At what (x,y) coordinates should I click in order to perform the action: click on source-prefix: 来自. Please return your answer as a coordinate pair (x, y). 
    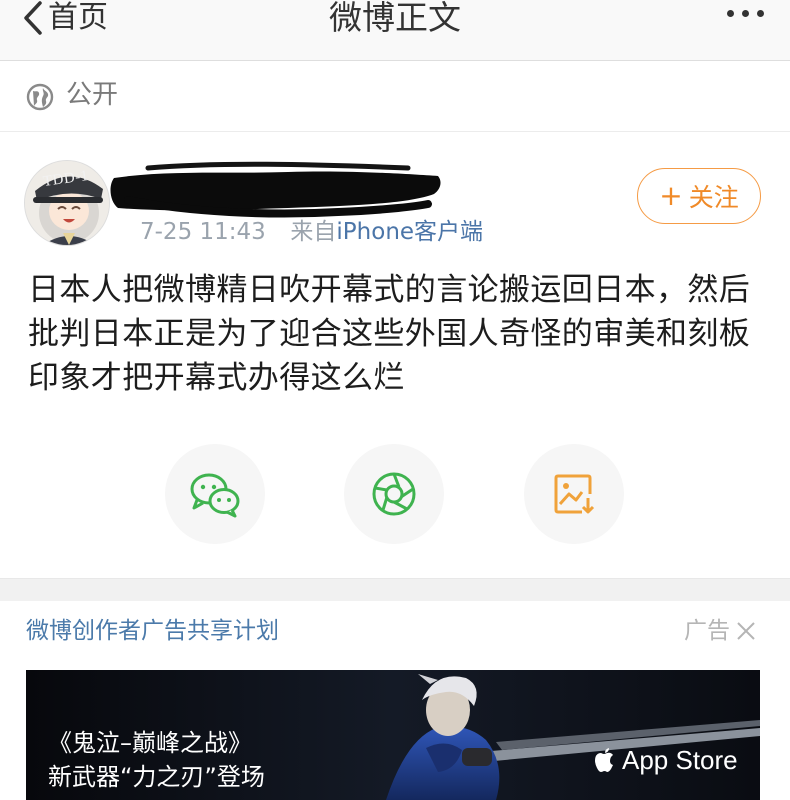
    Looking at the image, I should click on (313, 232).